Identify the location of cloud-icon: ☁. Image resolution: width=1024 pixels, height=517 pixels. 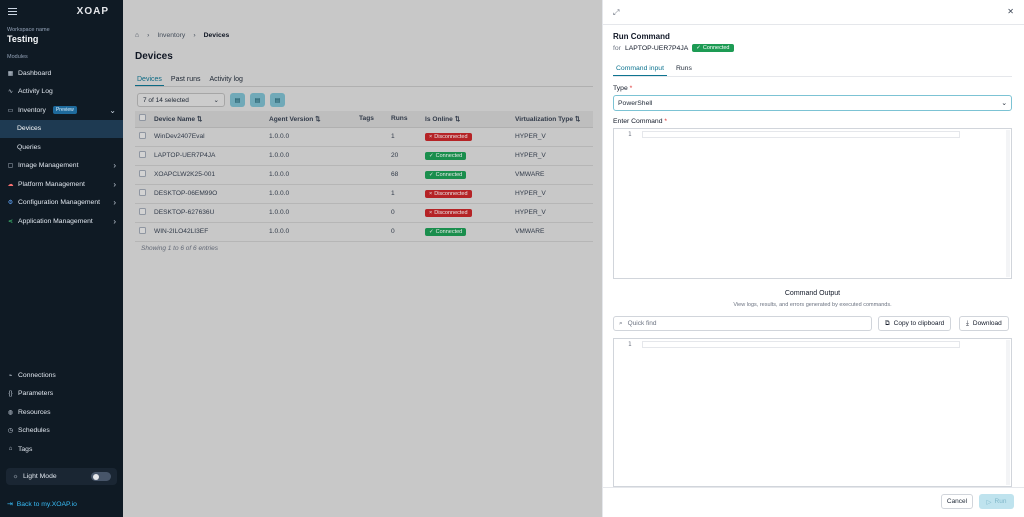
(10, 184).